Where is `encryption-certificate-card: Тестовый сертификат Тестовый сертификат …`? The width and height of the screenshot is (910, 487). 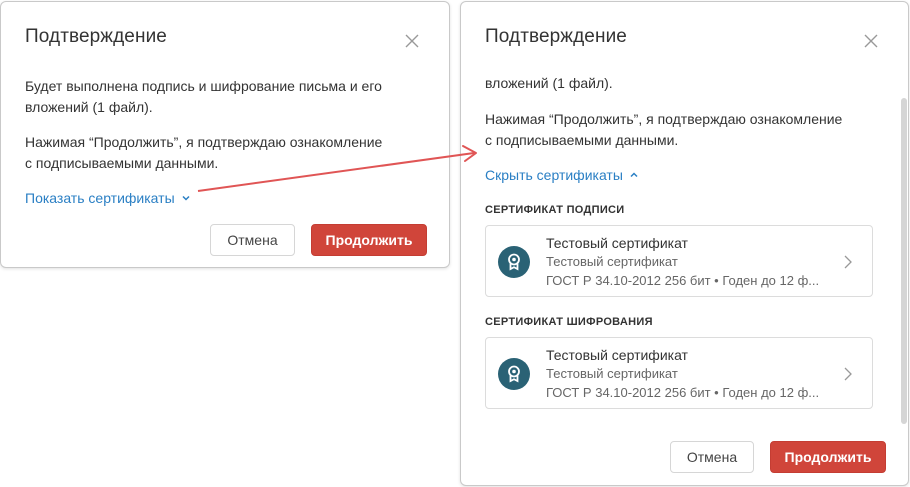
encryption-certificate-card: Тестовый сертификат Тестовый сертификат … is located at coordinates (679, 373).